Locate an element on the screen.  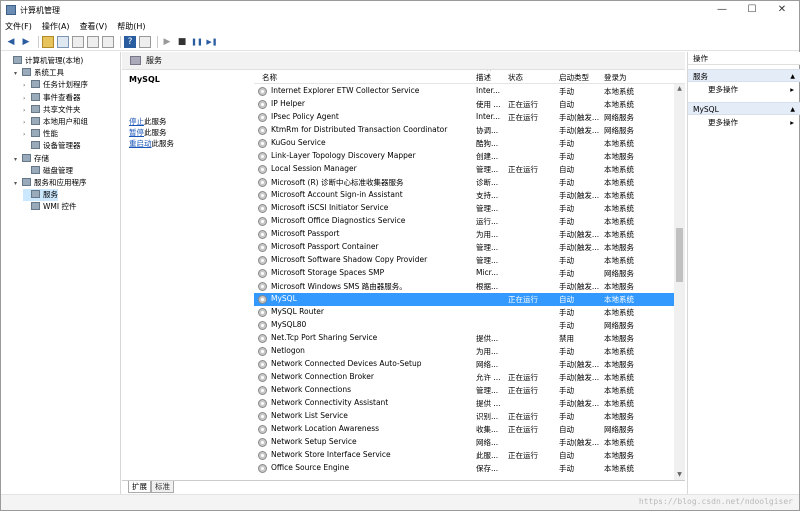
actions-section-mysql: MySQL ▲ is located at coordinates (744, 108).